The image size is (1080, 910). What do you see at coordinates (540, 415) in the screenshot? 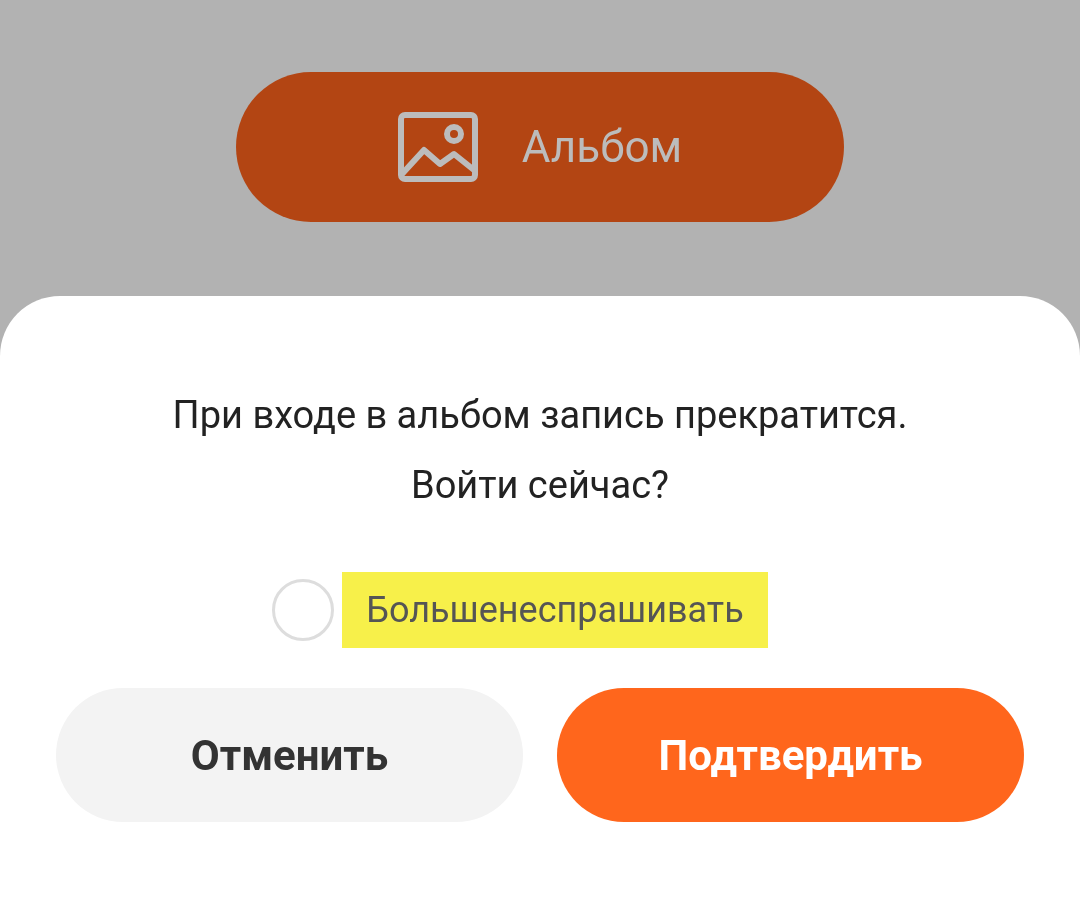
I see `dialog-message: При входе в альбом запись прекратится.` at bounding box center [540, 415].